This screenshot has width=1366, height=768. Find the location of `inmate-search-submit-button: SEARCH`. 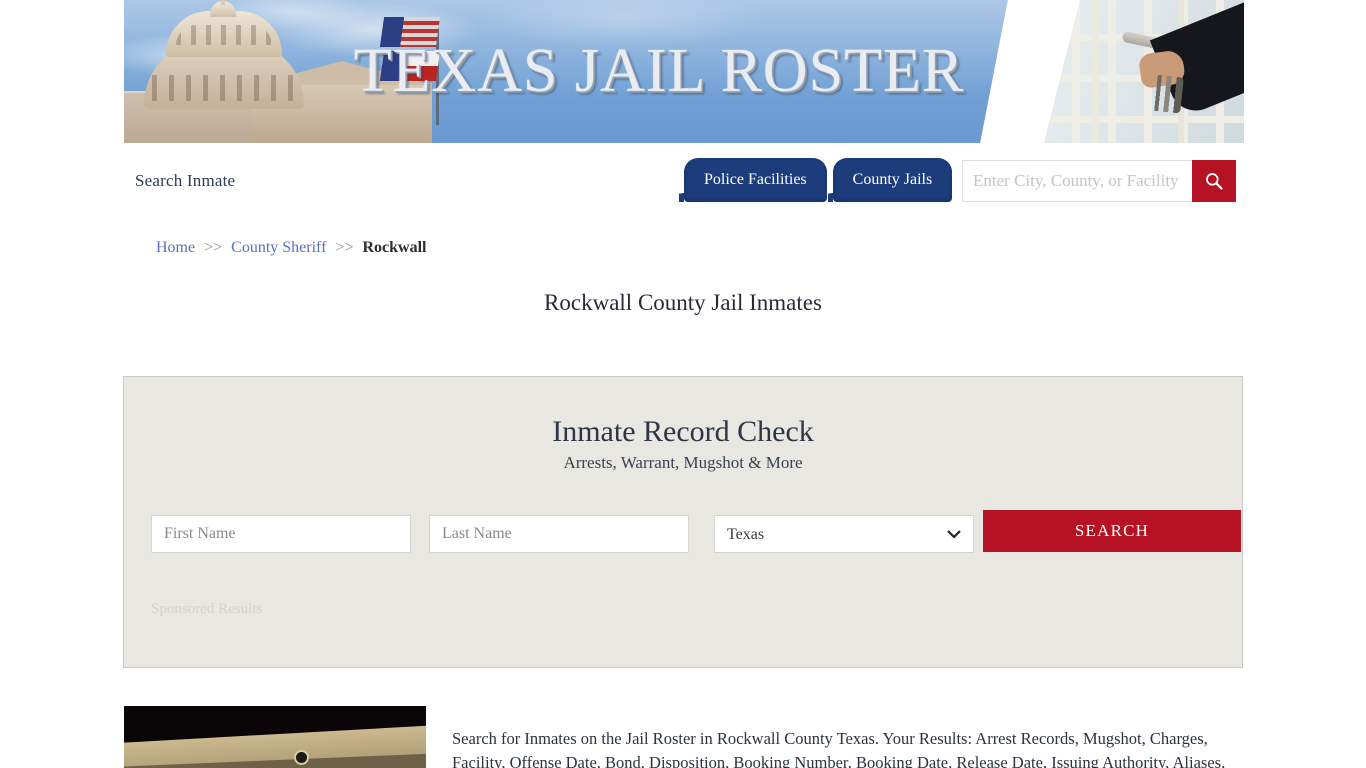

inmate-search-submit-button: SEARCH is located at coordinates (1112, 531).